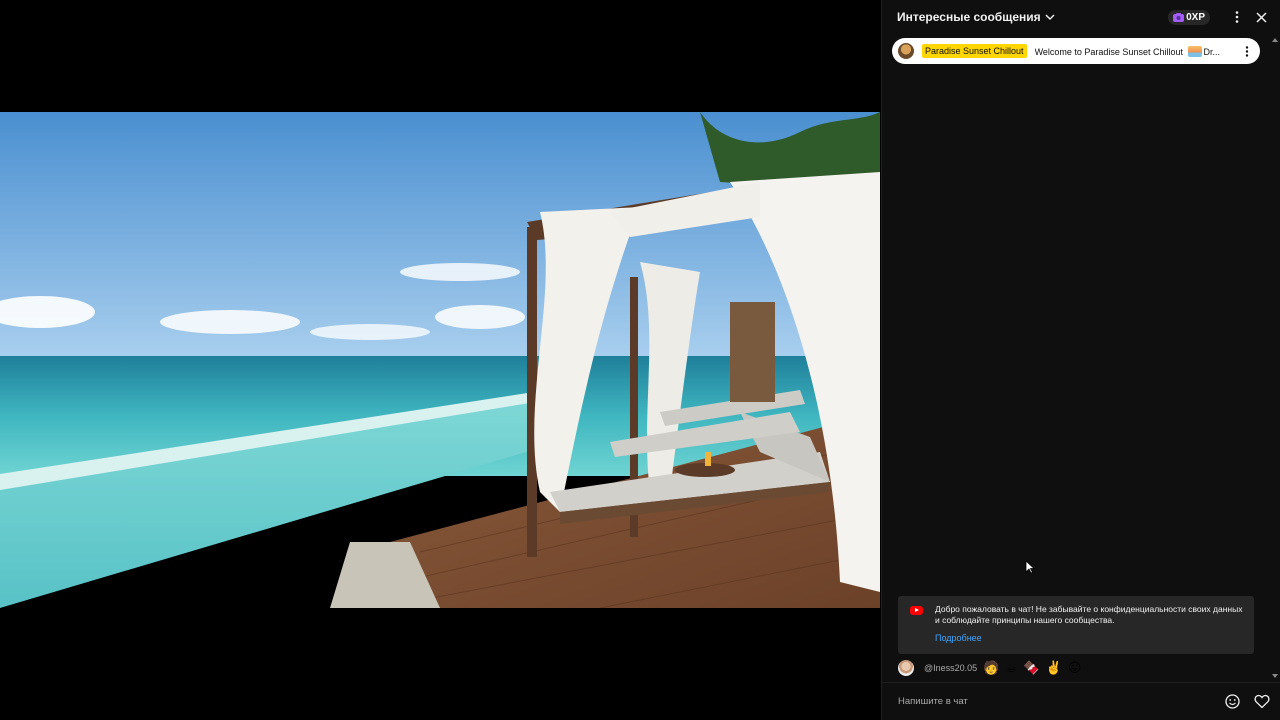 This screenshot has width=1280, height=720. Describe the element at coordinates (906, 51) in the screenshot. I see `channel-avatar` at that location.